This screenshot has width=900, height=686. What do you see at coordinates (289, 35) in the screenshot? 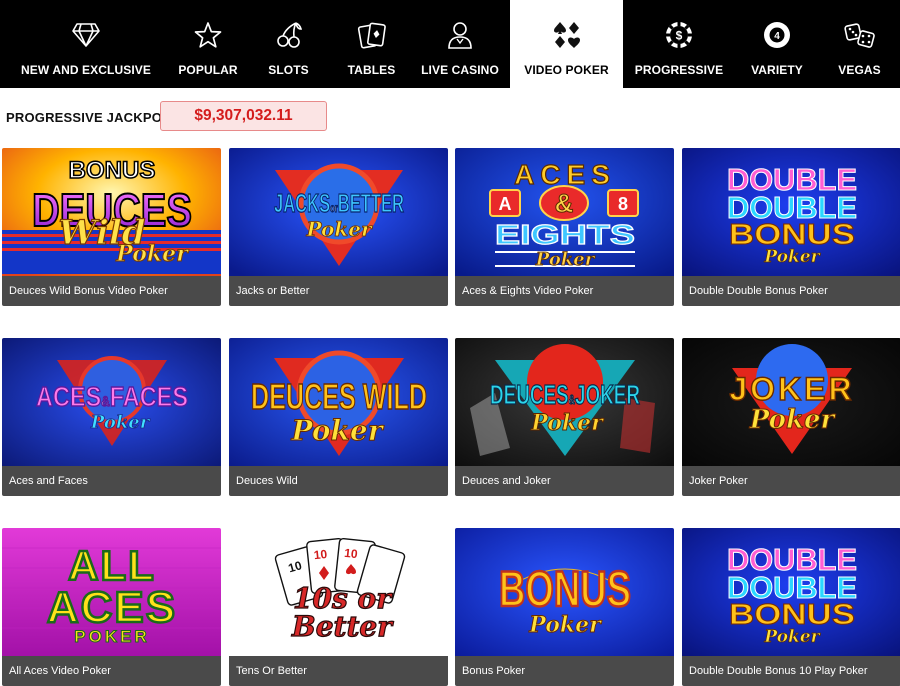
I see `cherries-icon` at bounding box center [289, 35].